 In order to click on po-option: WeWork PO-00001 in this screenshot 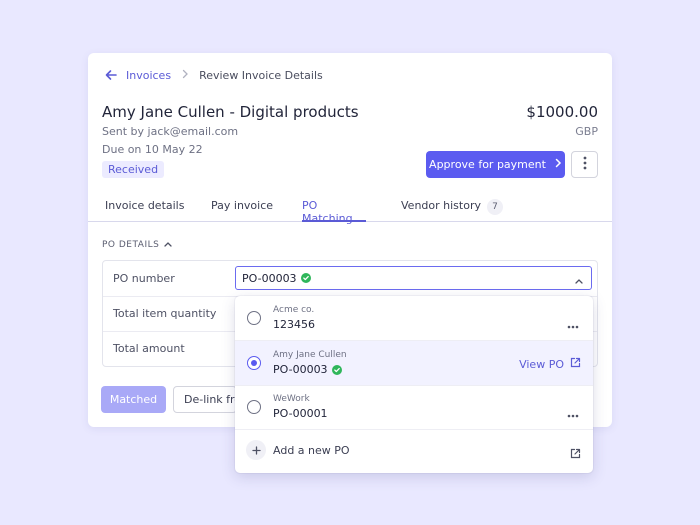, I will do `click(414, 407)`.